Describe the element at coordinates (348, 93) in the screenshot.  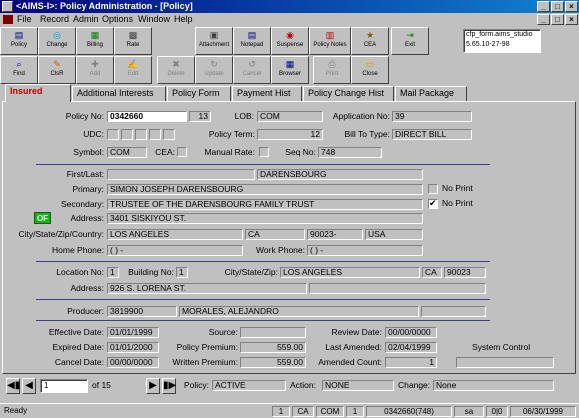
I see `tab-policy-change-hist: Policy Change Hist` at that location.